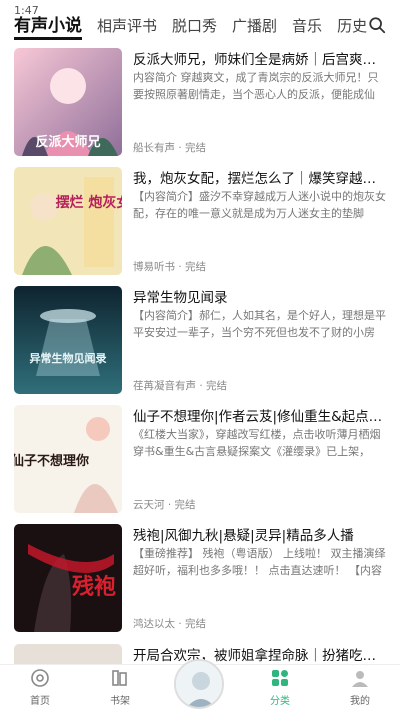 This screenshot has height=712, width=400. I want to click on now-playing-disc, so click(199, 684).